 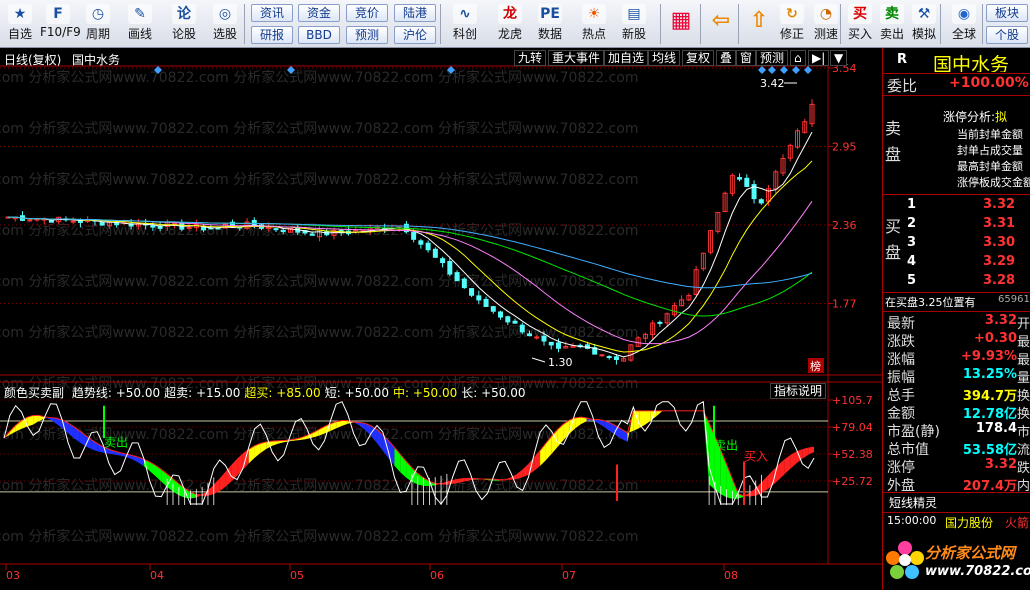 What do you see at coordinates (852, 481) in the screenshot?
I see `indicator-axis-label: +25.72` at bounding box center [852, 481].